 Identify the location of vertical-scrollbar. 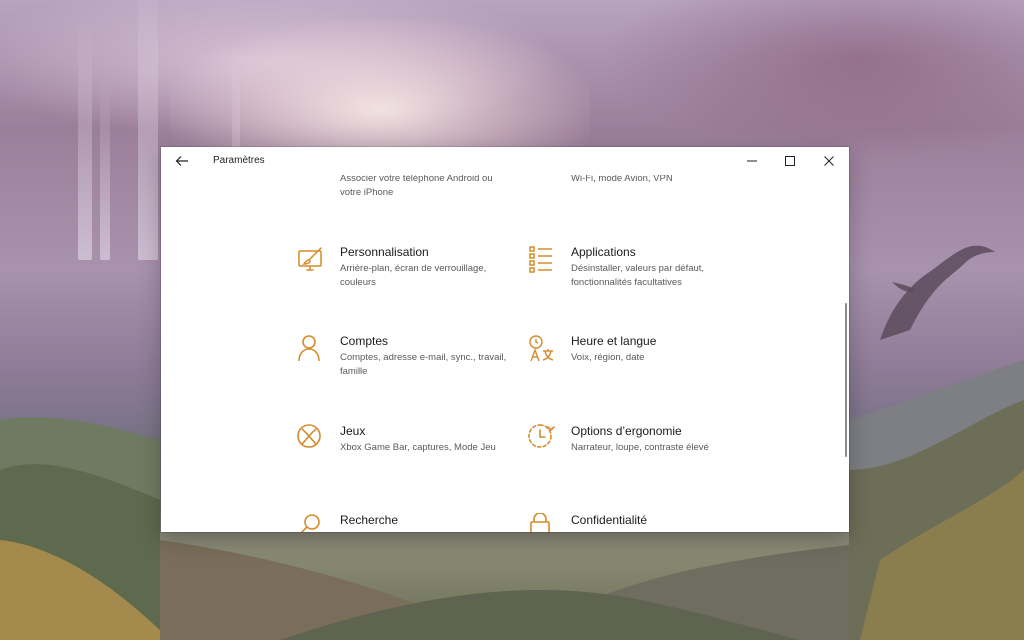
(846, 380).